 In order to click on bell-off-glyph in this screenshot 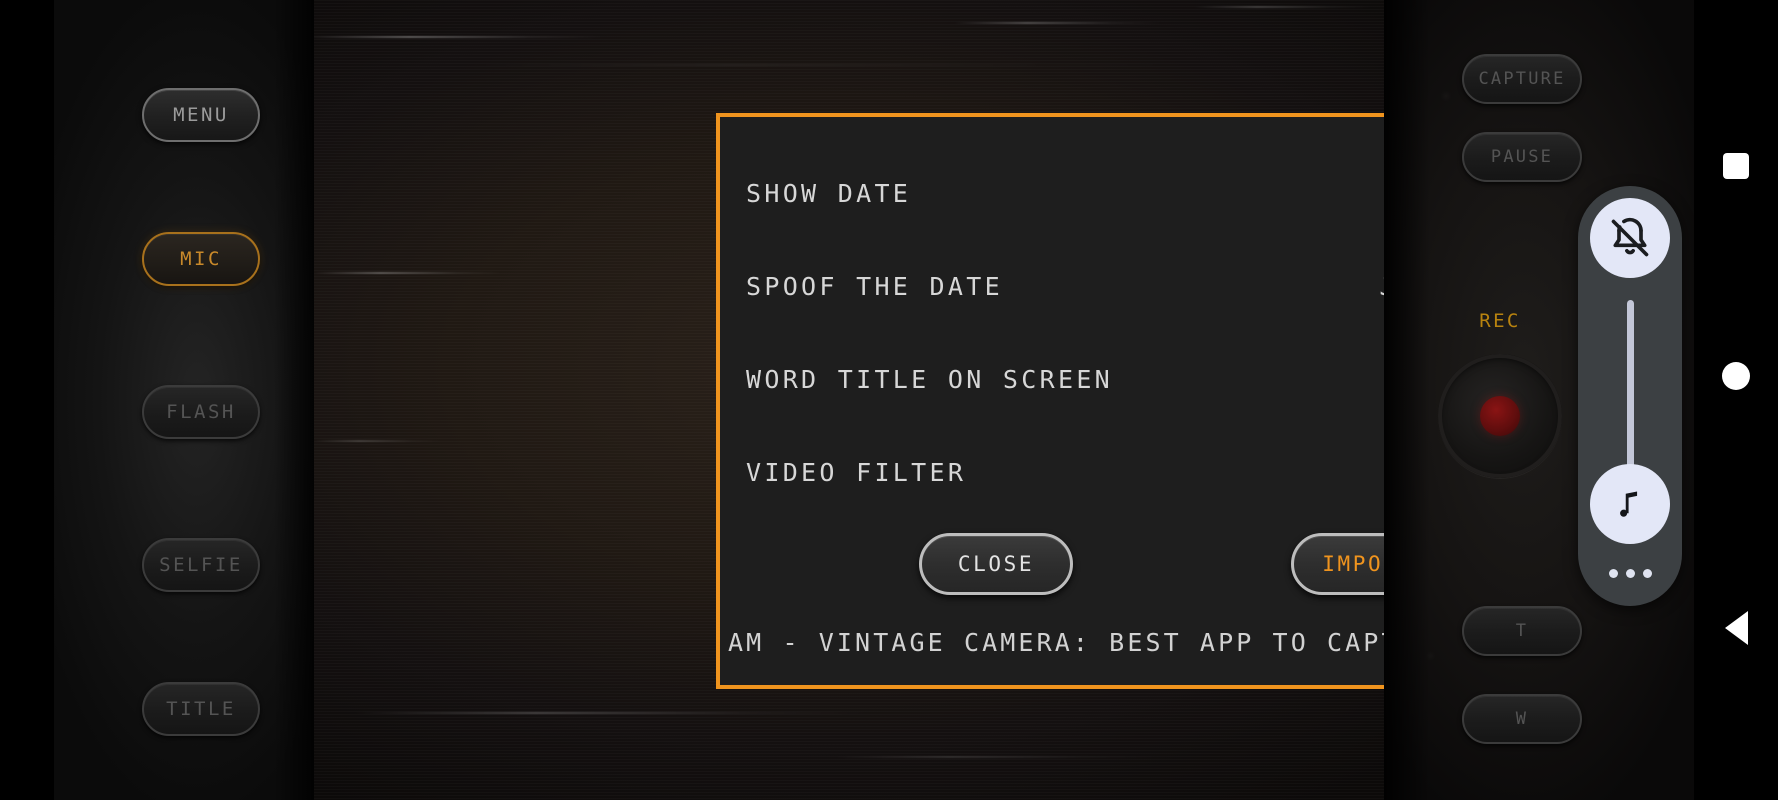, I will do `click(1630, 237)`.